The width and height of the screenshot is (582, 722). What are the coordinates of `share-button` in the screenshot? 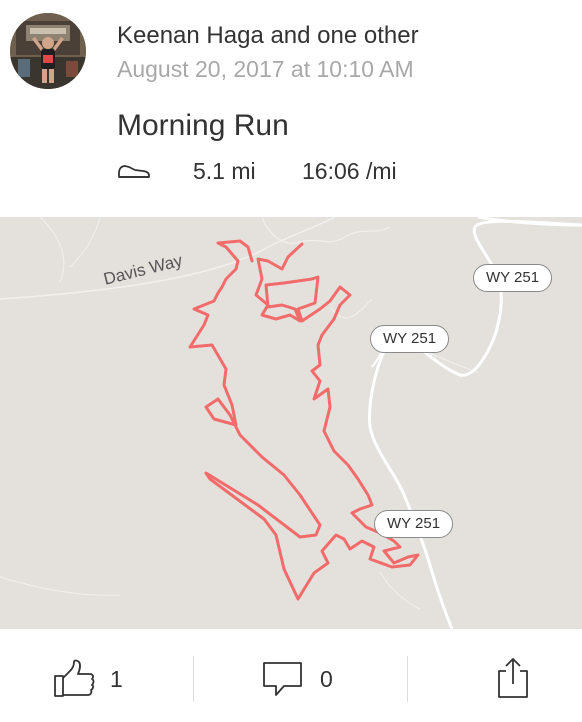 It's located at (515, 675).